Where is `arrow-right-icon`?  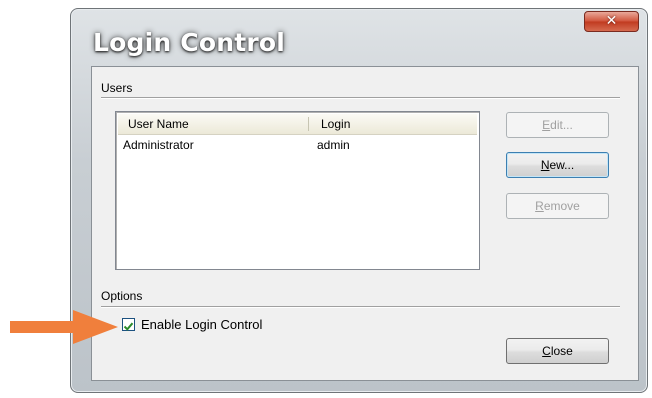
arrow-right-icon is located at coordinates (64, 327).